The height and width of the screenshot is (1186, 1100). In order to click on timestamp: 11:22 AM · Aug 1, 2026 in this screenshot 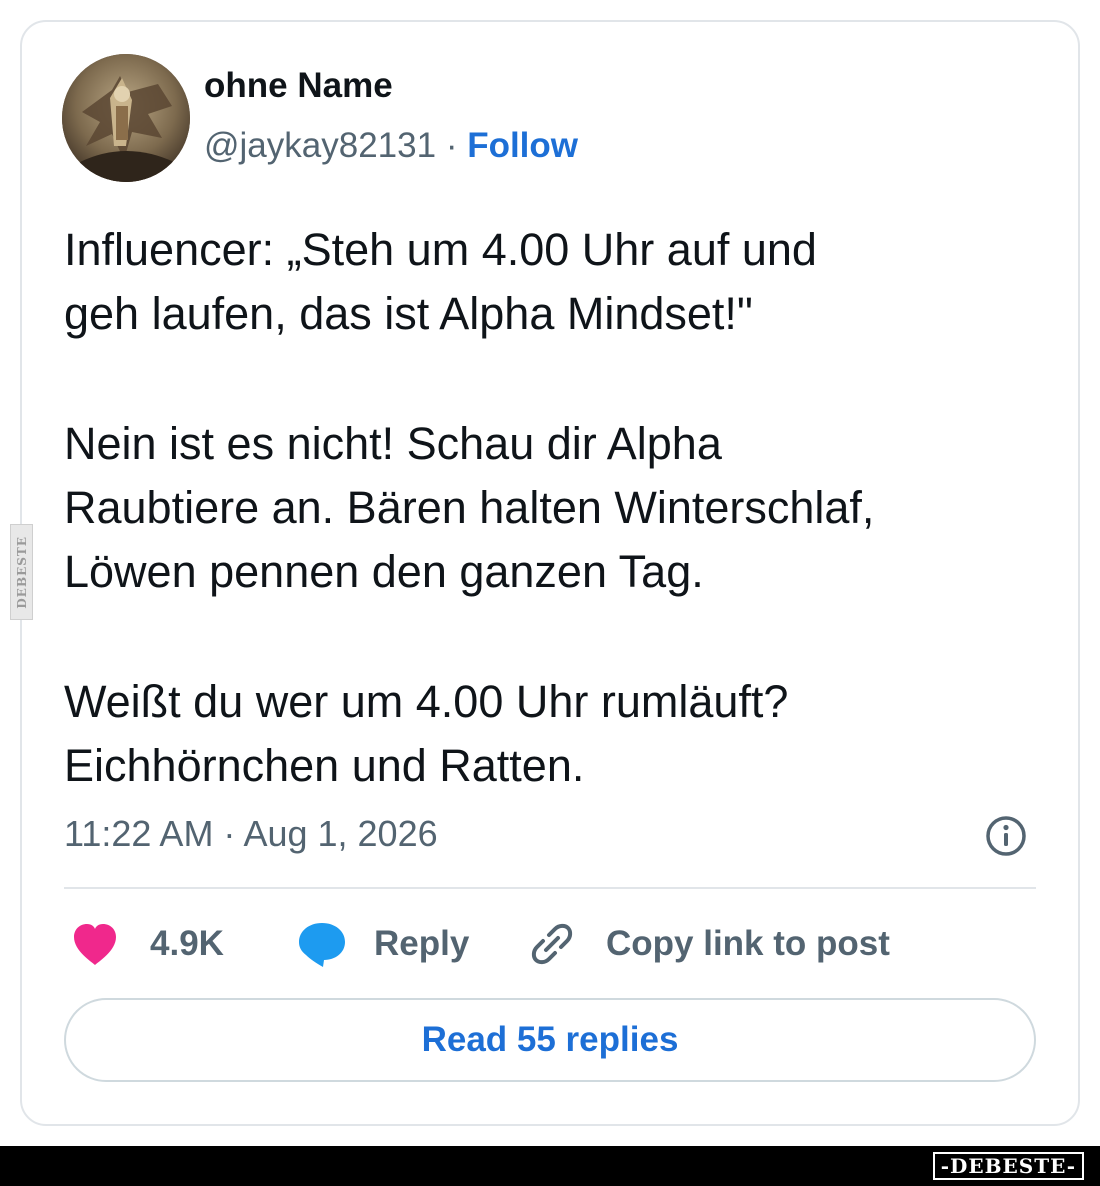, I will do `click(251, 834)`.